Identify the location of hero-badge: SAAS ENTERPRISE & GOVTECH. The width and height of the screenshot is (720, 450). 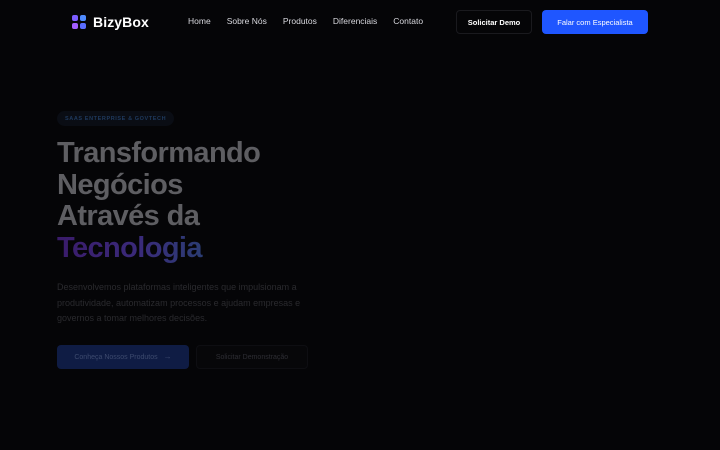
(116, 118).